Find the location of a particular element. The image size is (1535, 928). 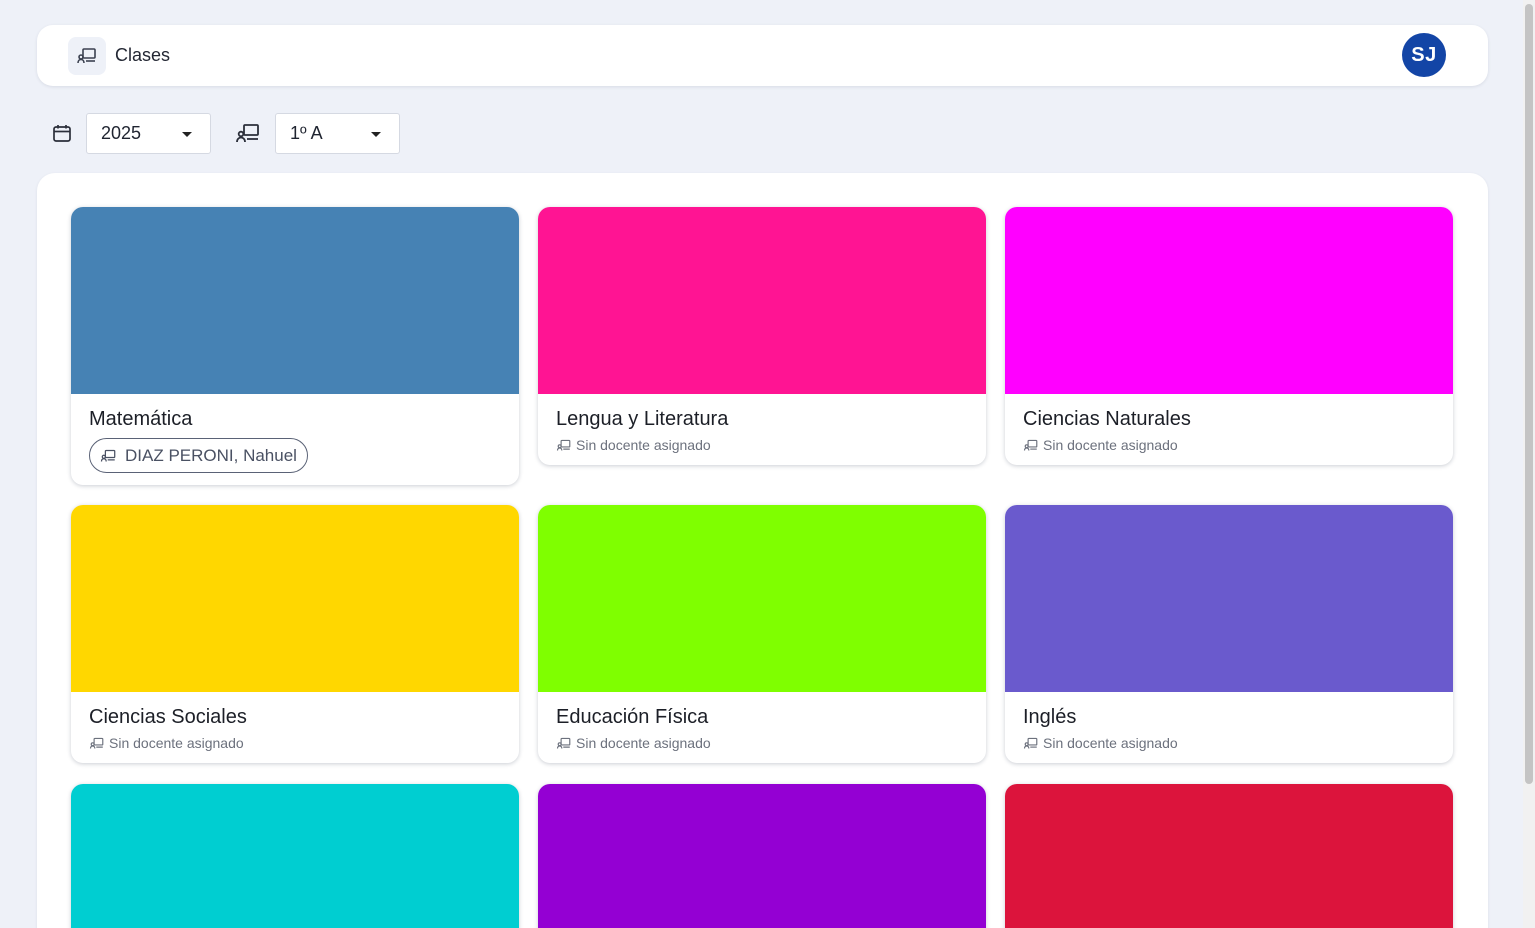

class-card: Ciencias Sociales Sin docente asignado is located at coordinates (295, 634).